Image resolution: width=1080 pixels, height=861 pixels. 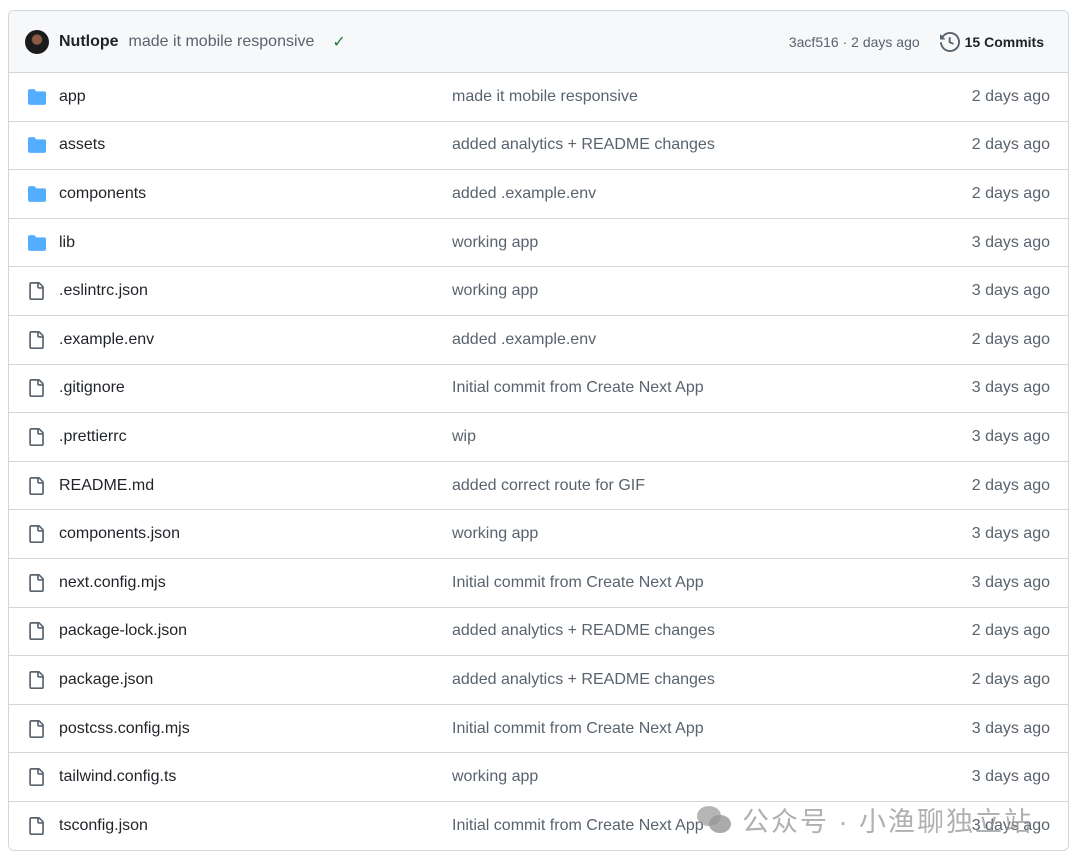 What do you see at coordinates (714, 819) in the screenshot?
I see `wechat-icon` at bounding box center [714, 819].